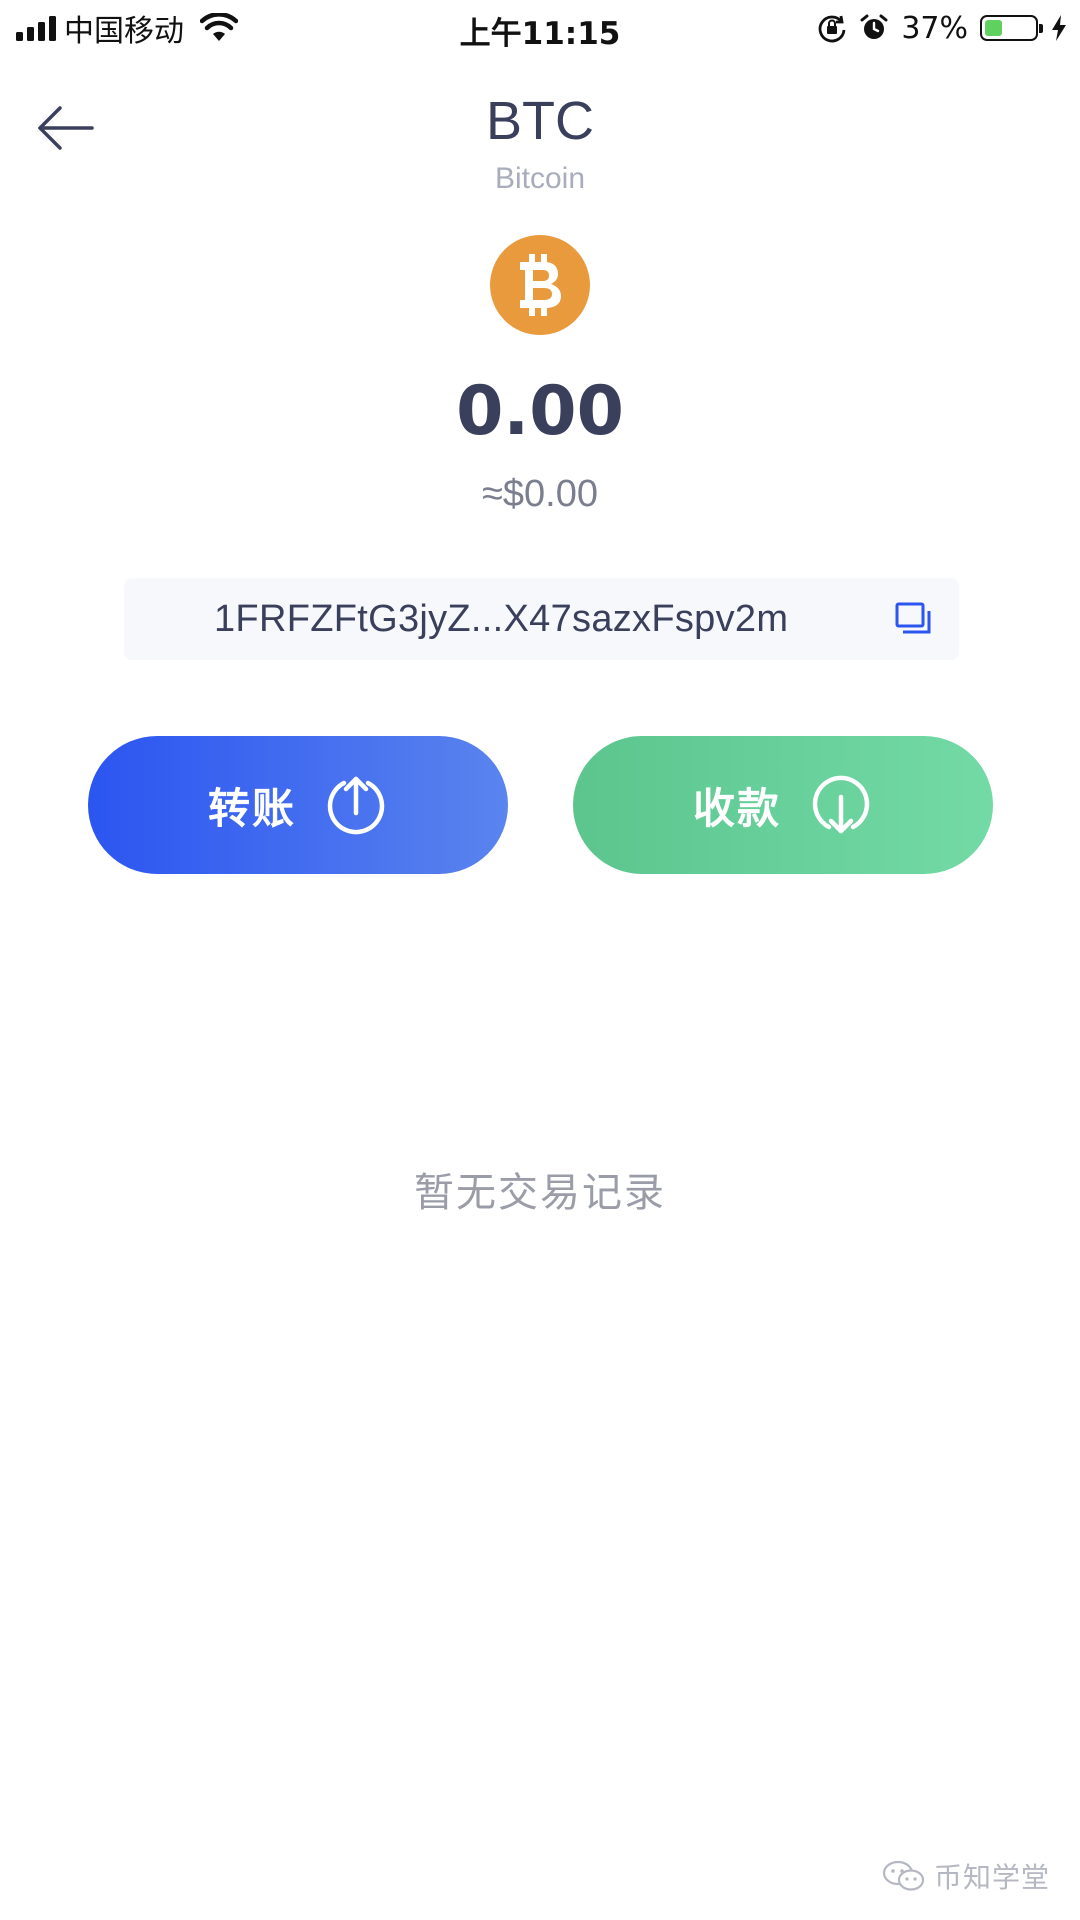 Image resolution: width=1080 pixels, height=1920 pixels. I want to click on receive-button: 收款, so click(783, 805).